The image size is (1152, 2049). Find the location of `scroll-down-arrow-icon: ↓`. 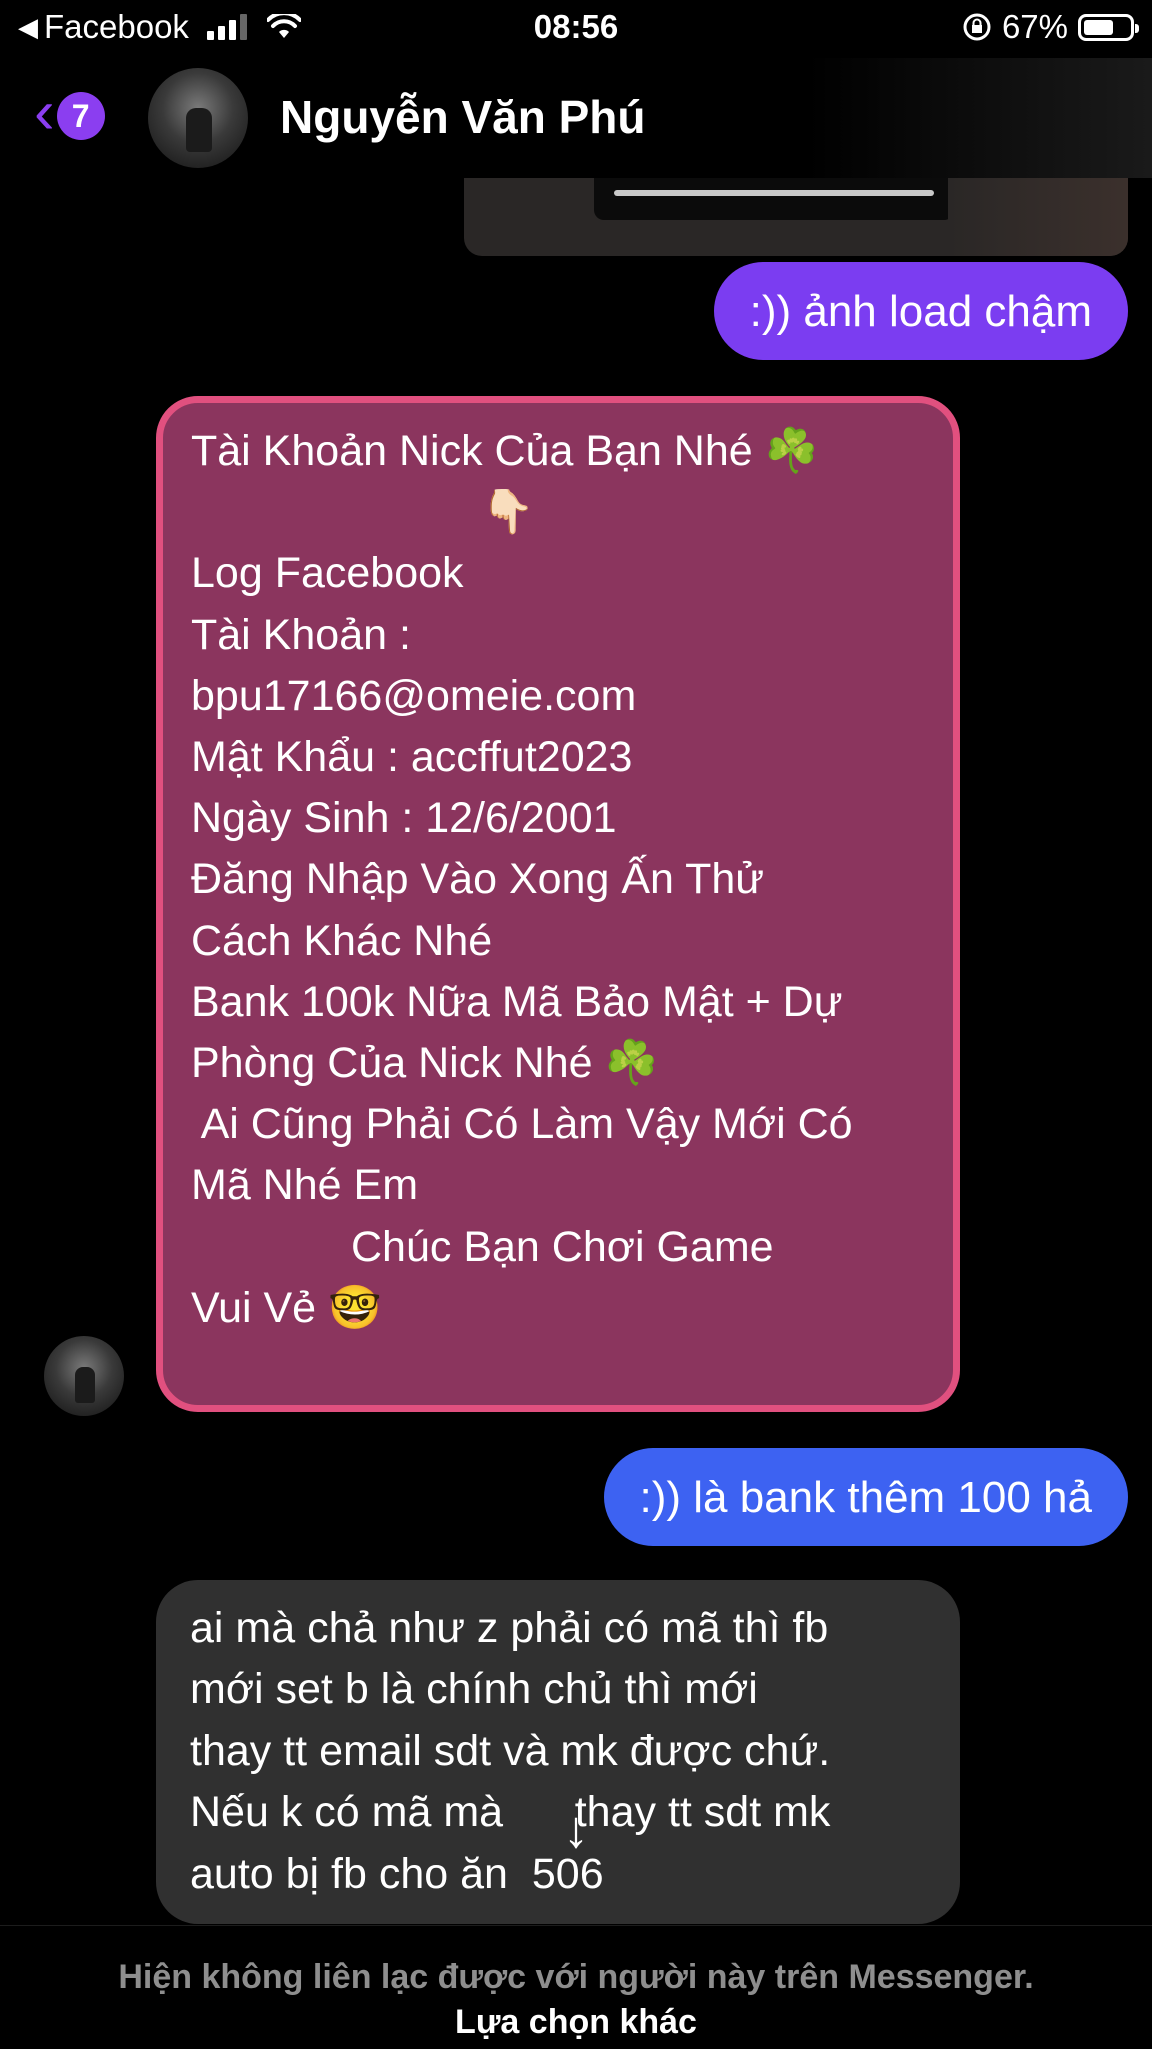

scroll-down-arrow-icon: ↓ is located at coordinates (576, 1830).